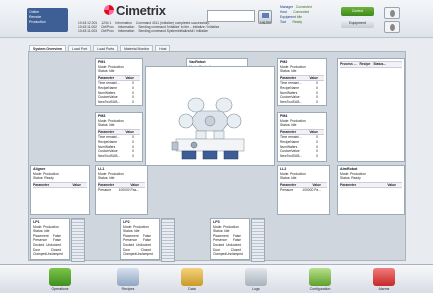 This screenshot has width=433, height=293. I want to click on param-value: Unclamped, so click(54, 254).